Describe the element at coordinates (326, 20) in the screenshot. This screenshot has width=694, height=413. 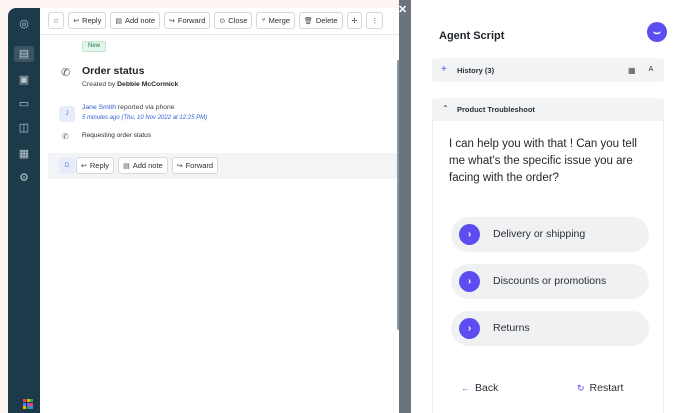
I see `delete-label: Delete` at that location.